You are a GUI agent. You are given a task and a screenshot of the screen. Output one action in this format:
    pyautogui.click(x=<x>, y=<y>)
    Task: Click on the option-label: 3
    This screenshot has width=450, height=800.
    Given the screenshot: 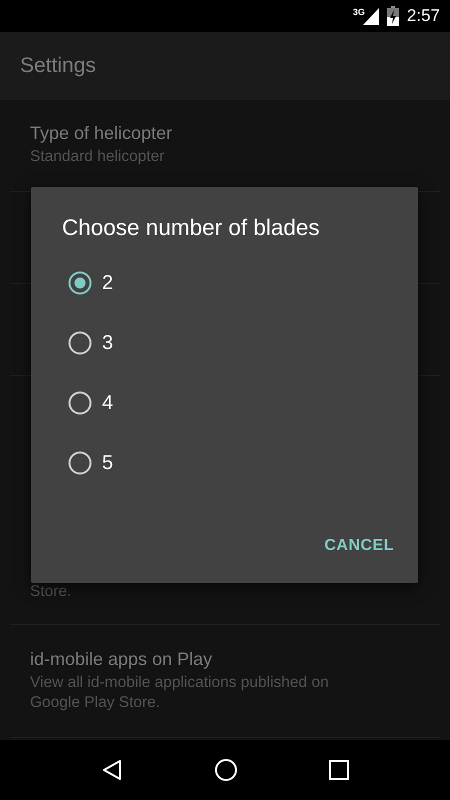 What is the action you would take?
    pyautogui.click(x=108, y=343)
    